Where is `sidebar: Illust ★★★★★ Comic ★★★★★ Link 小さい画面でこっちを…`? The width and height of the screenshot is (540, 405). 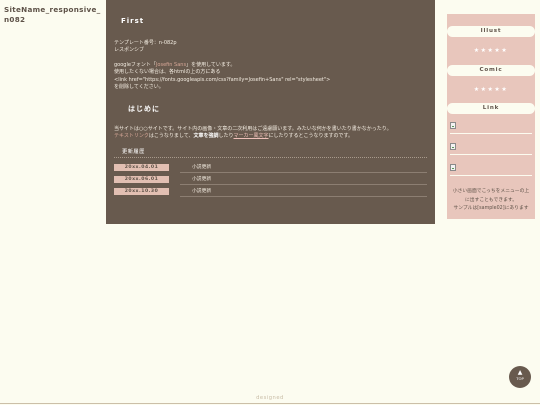 sidebar: Illust ★★★★★ Comic ★★★★★ Link 小さい画面でこっちを… is located at coordinates (491, 116).